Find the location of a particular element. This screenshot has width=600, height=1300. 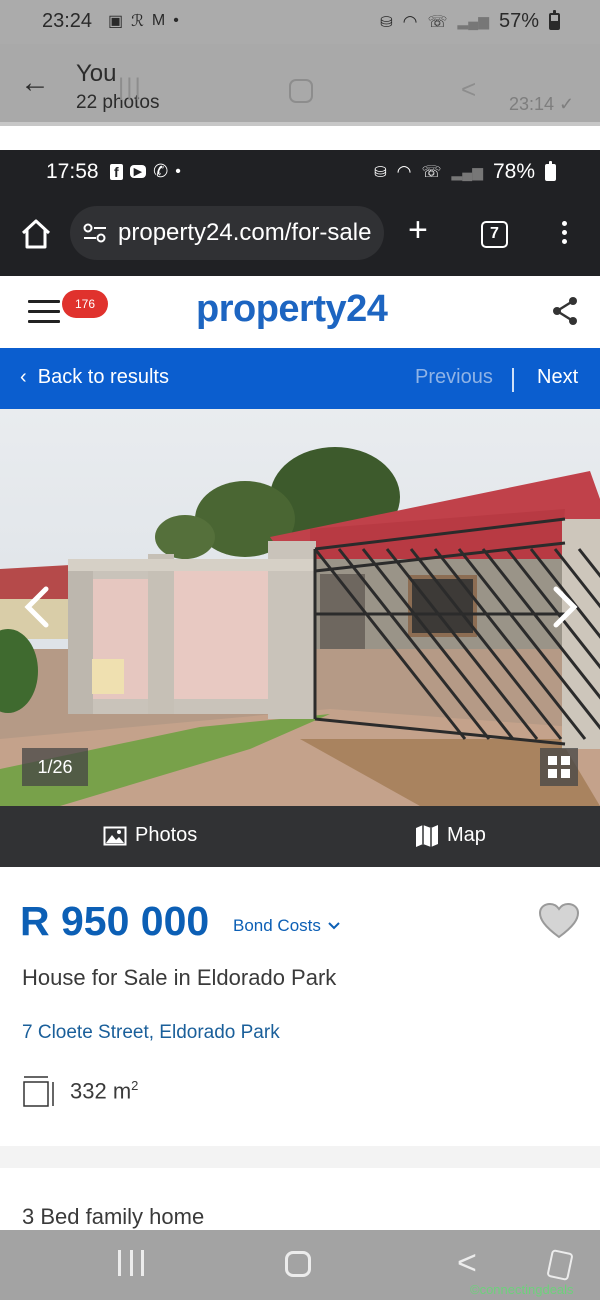

whatsapp-icon: ✆ is located at coordinates (161, 171).